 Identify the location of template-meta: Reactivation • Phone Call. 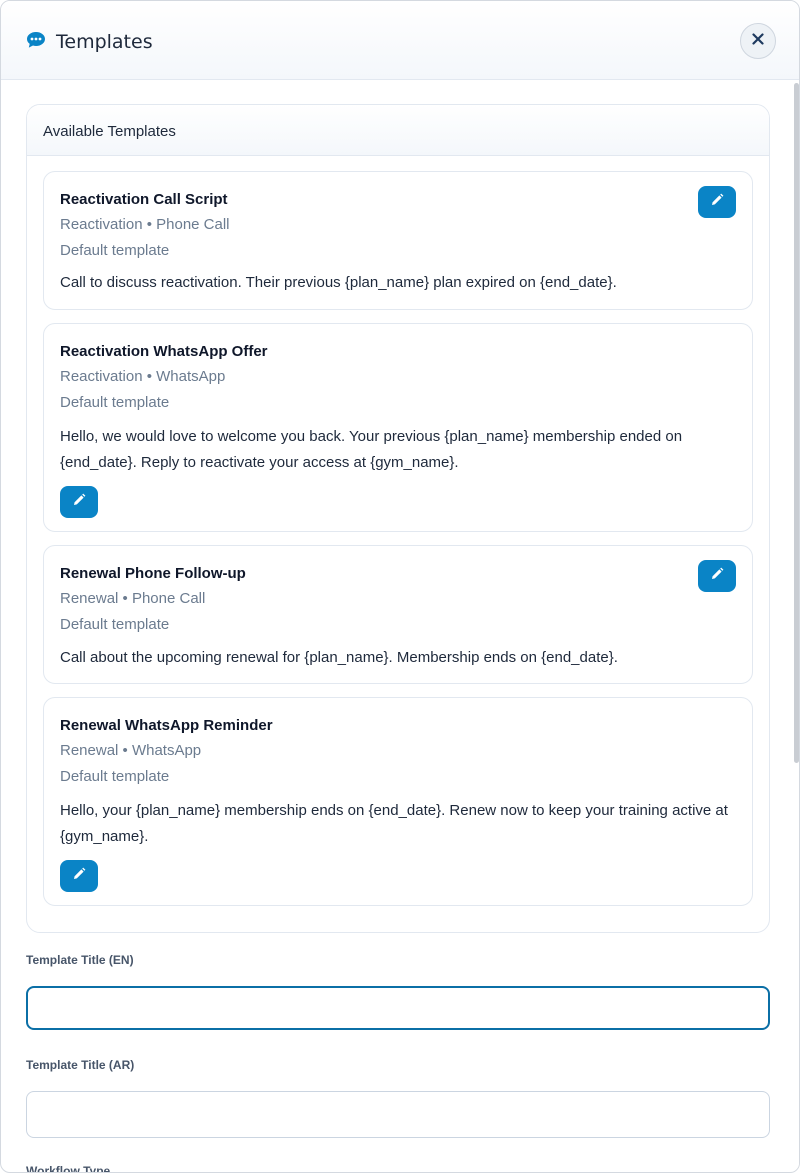
(145, 224).